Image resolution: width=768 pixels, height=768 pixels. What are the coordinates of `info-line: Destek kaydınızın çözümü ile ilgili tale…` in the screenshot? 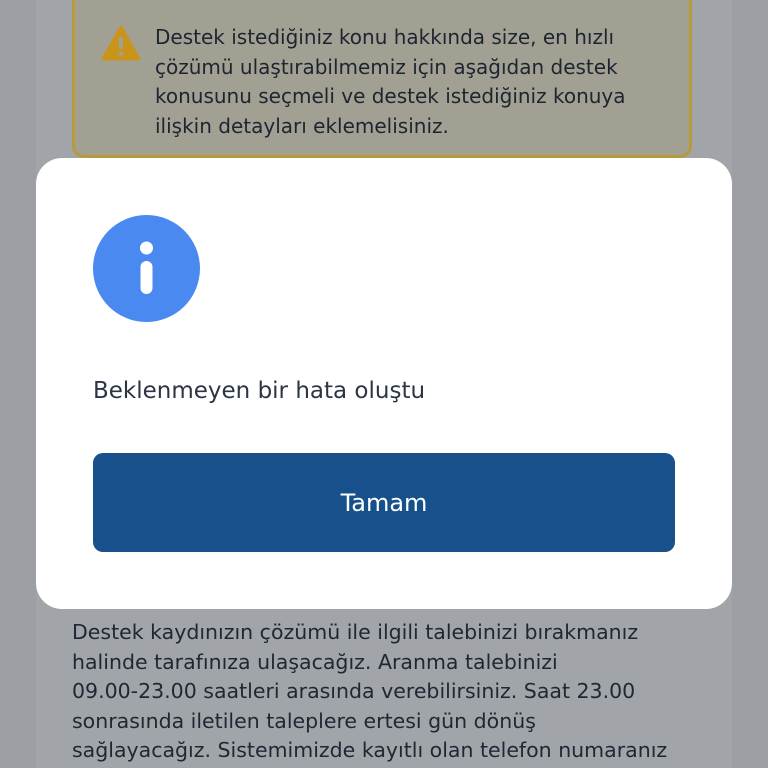 It's located at (355, 632).